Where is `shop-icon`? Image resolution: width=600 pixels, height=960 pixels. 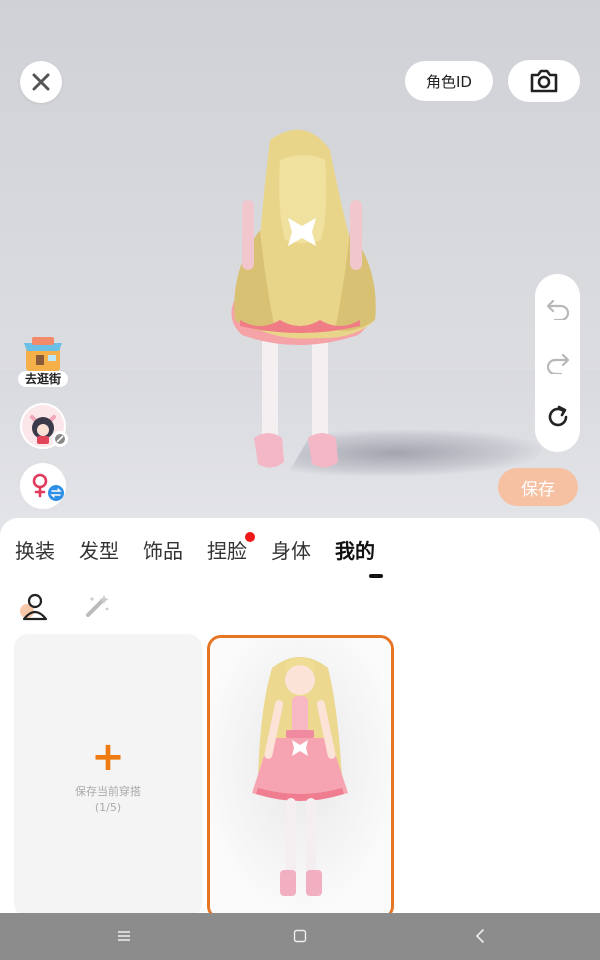 shop-icon is located at coordinates (43, 354).